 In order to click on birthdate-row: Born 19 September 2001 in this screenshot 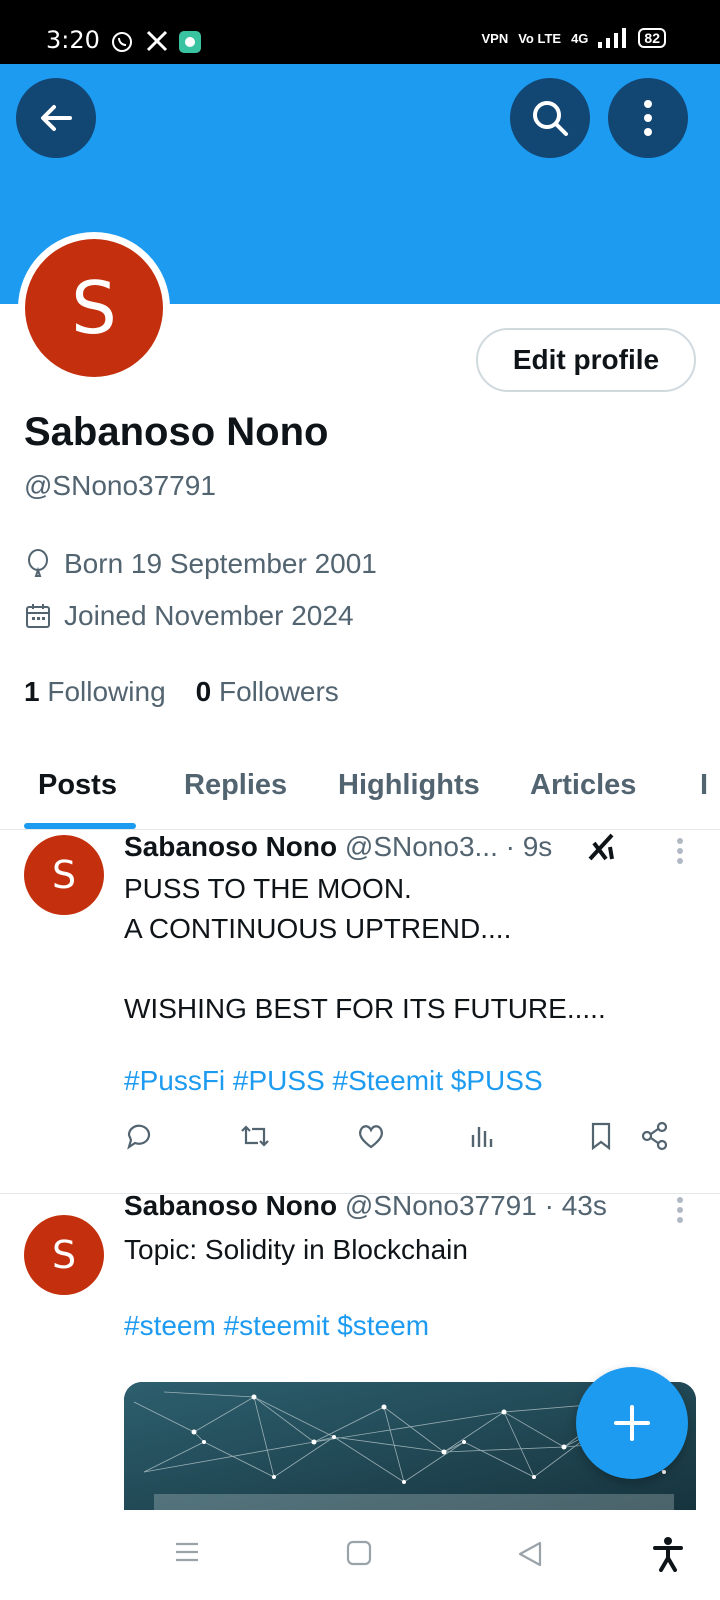, I will do `click(200, 564)`.